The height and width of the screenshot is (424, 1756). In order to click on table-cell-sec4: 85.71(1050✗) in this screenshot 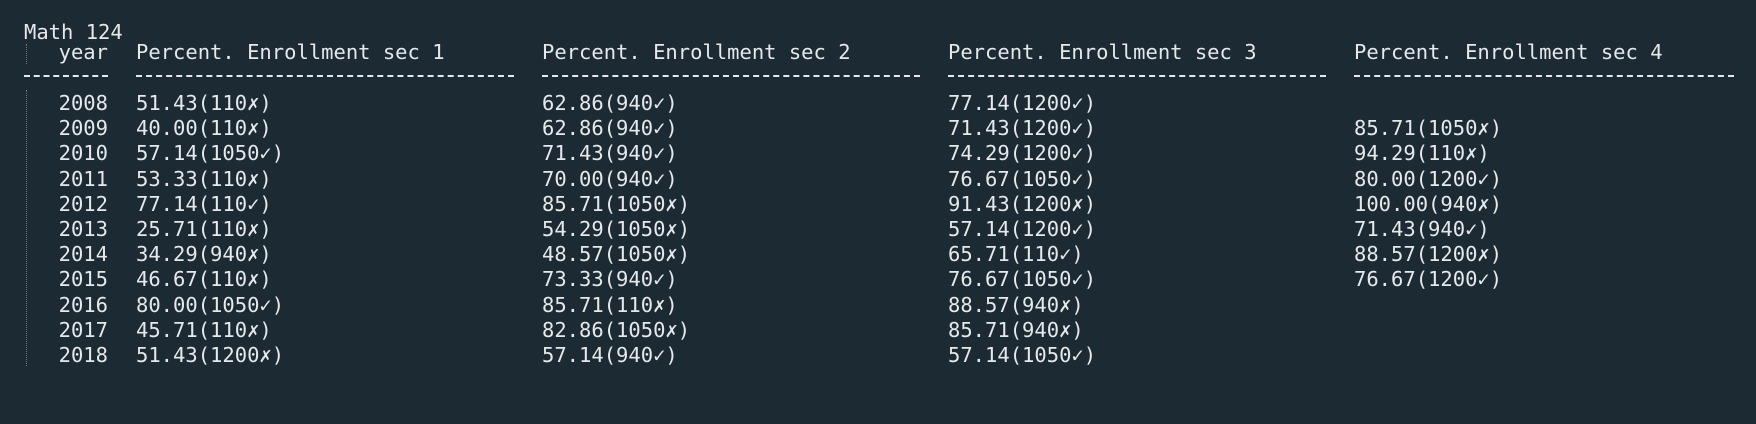, I will do `click(1428, 128)`.